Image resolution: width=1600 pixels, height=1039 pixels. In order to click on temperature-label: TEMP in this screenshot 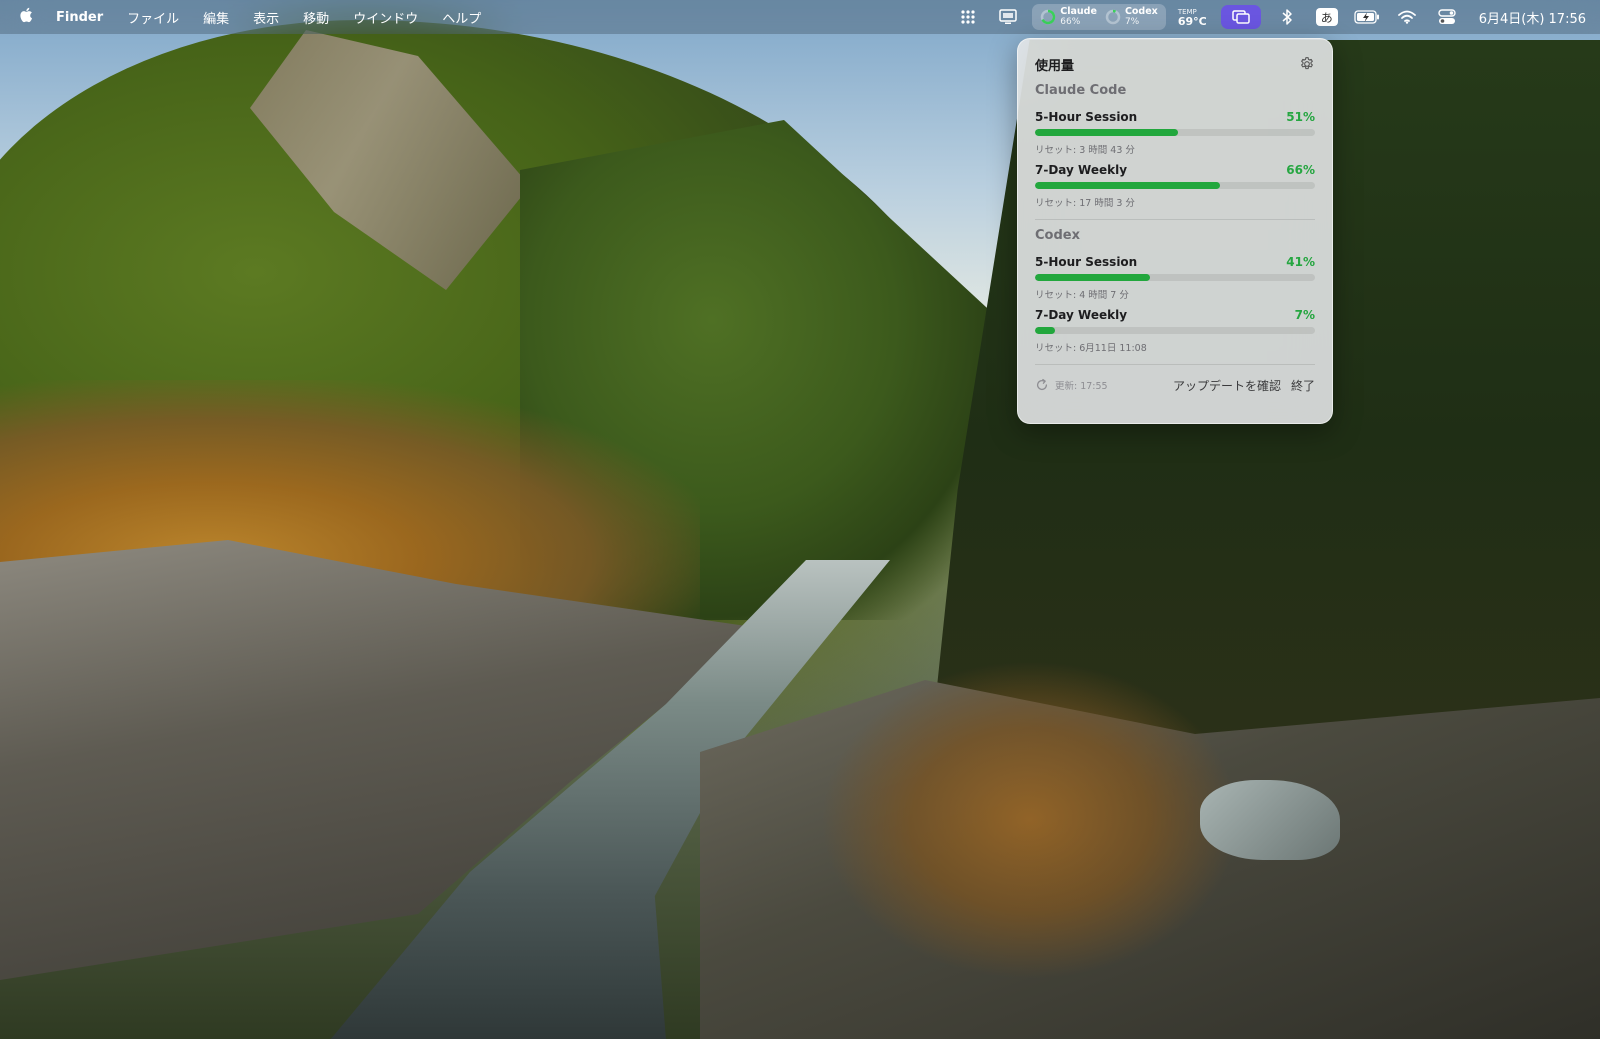, I will do `click(1187, 12)`.